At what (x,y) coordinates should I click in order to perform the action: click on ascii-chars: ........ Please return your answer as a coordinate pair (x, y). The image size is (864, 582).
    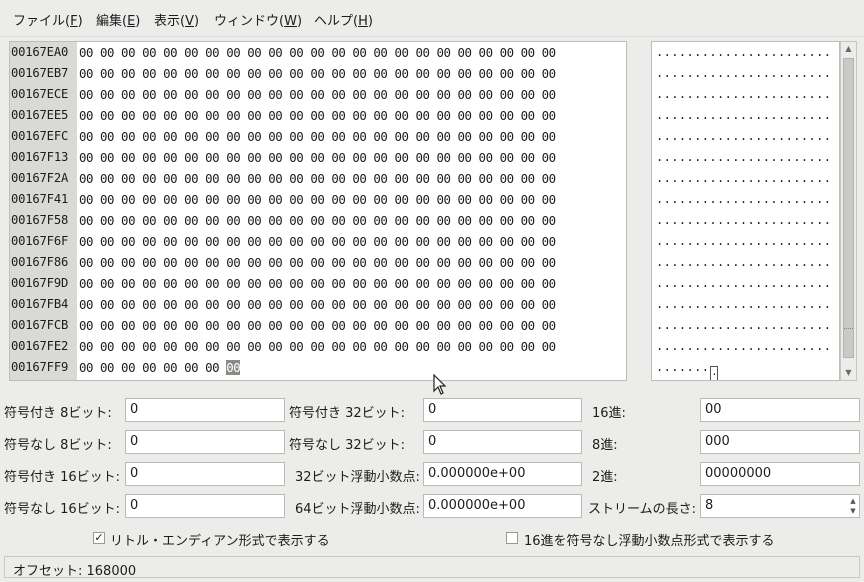
    Looking at the image, I should click on (682, 367).